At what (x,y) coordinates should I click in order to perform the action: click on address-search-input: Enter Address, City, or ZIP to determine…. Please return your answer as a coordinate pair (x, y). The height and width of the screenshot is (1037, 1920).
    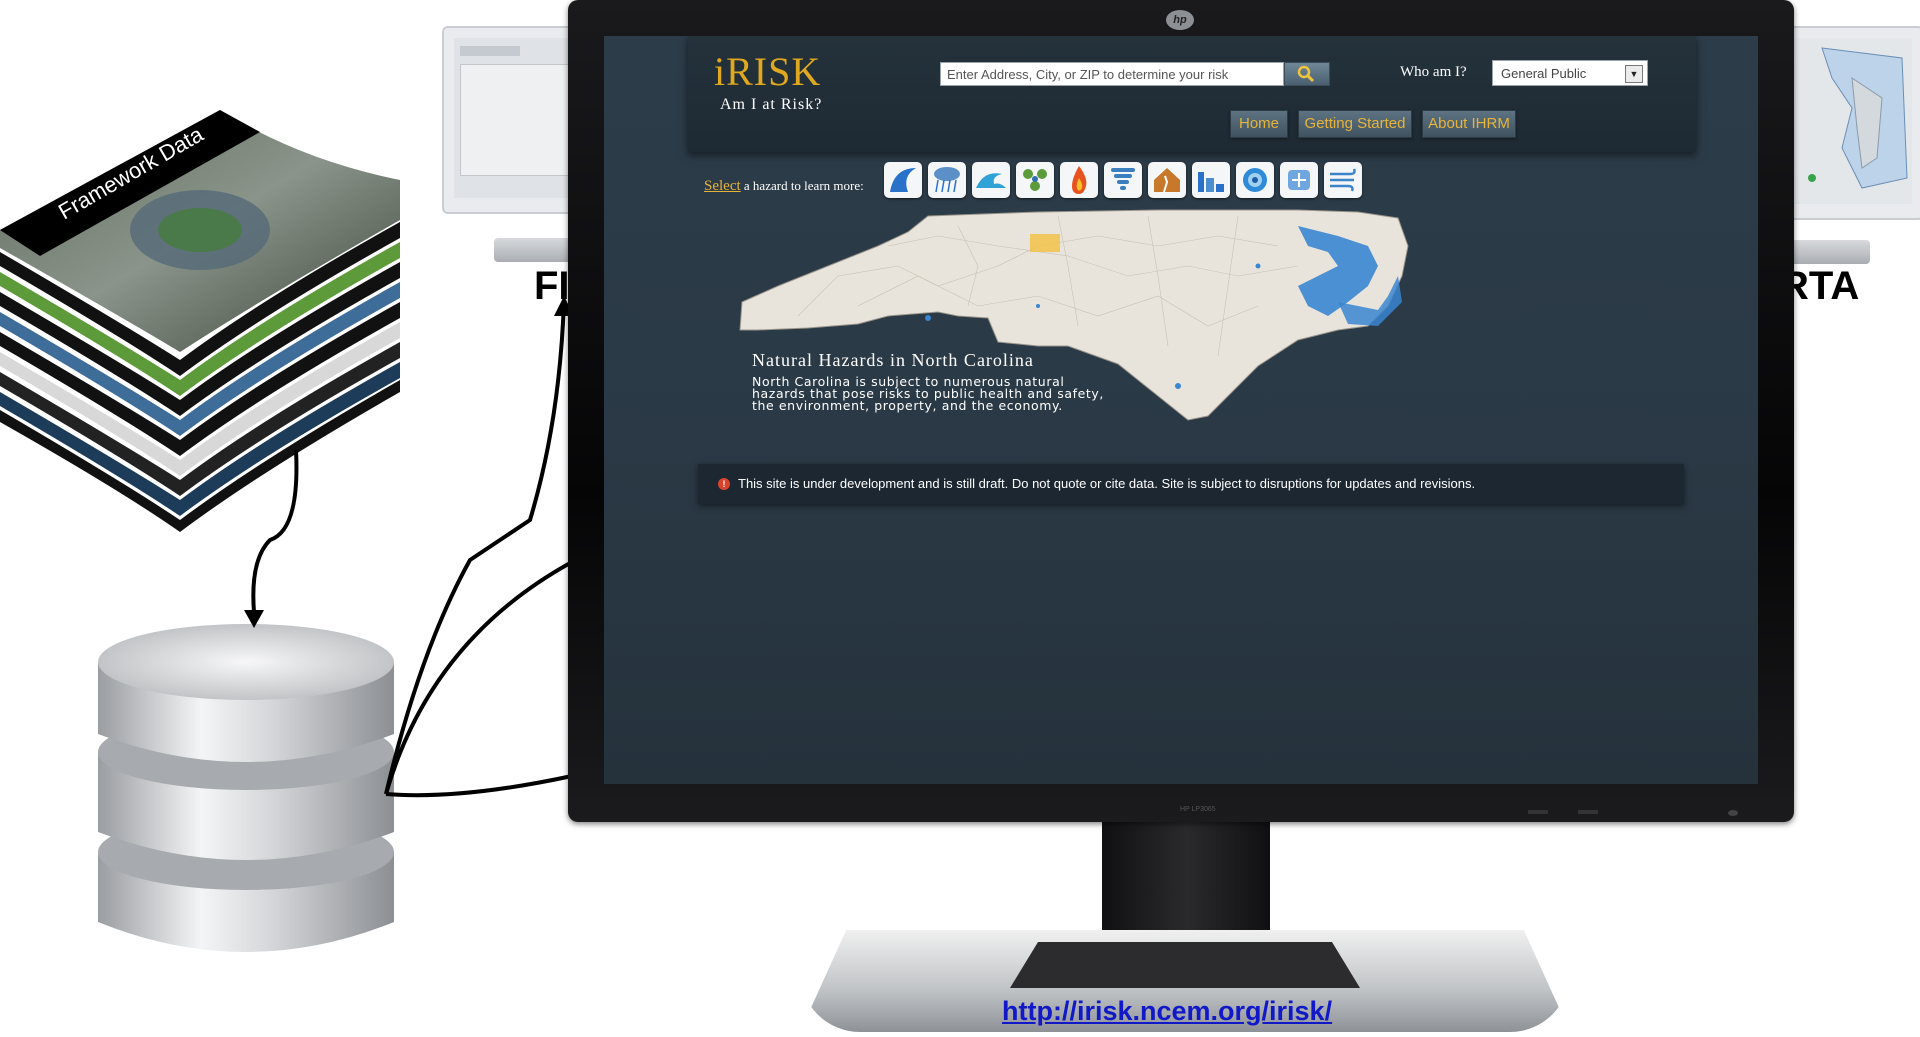
    Looking at the image, I should click on (1112, 74).